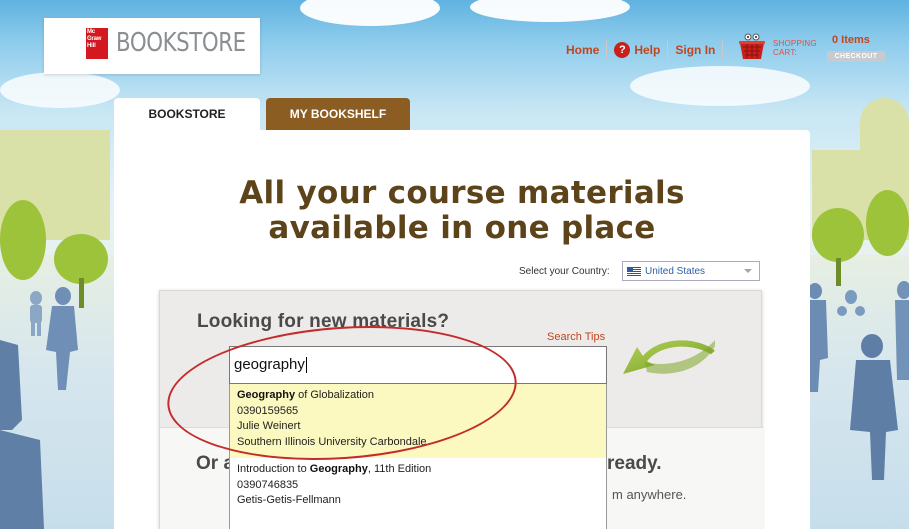  I want to click on us-flag-icon, so click(634, 271).